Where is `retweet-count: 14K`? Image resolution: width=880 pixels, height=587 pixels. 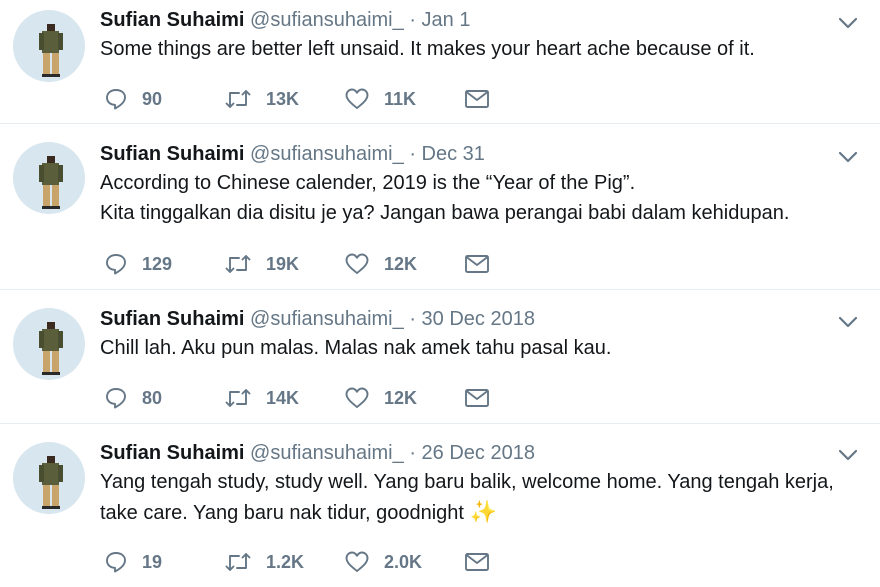
retweet-count: 14K is located at coordinates (283, 397).